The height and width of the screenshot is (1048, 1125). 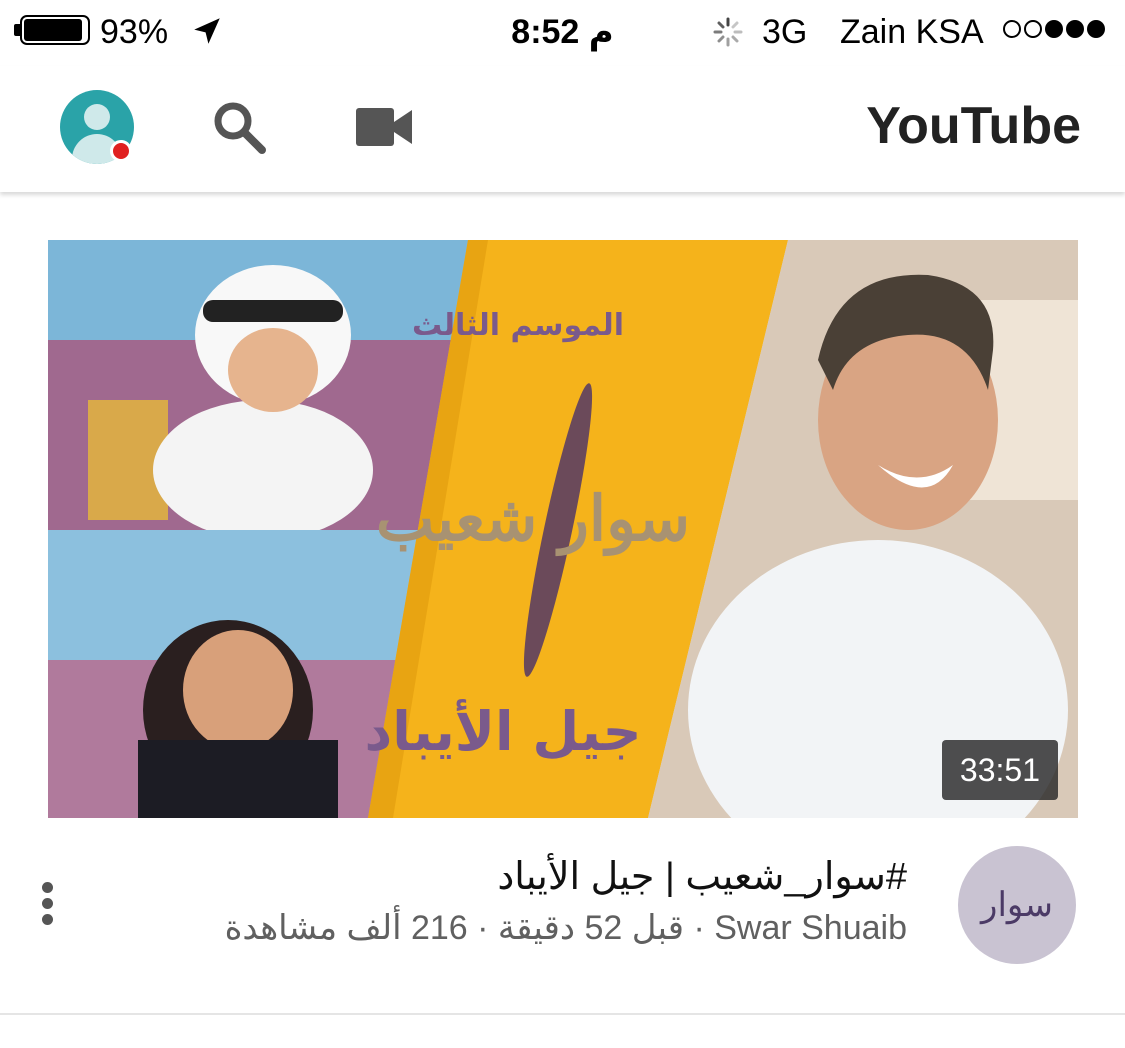 What do you see at coordinates (562, 129) in the screenshot?
I see `app-bar: YouTube` at bounding box center [562, 129].